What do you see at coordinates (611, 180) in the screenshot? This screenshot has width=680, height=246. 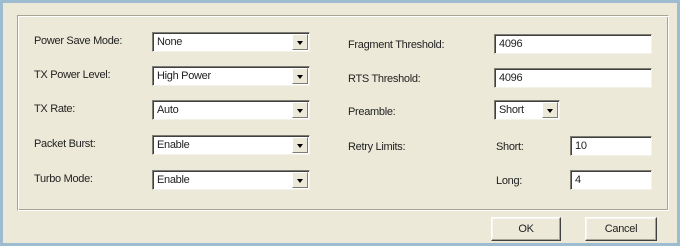 I see `retry-long-input` at bounding box center [611, 180].